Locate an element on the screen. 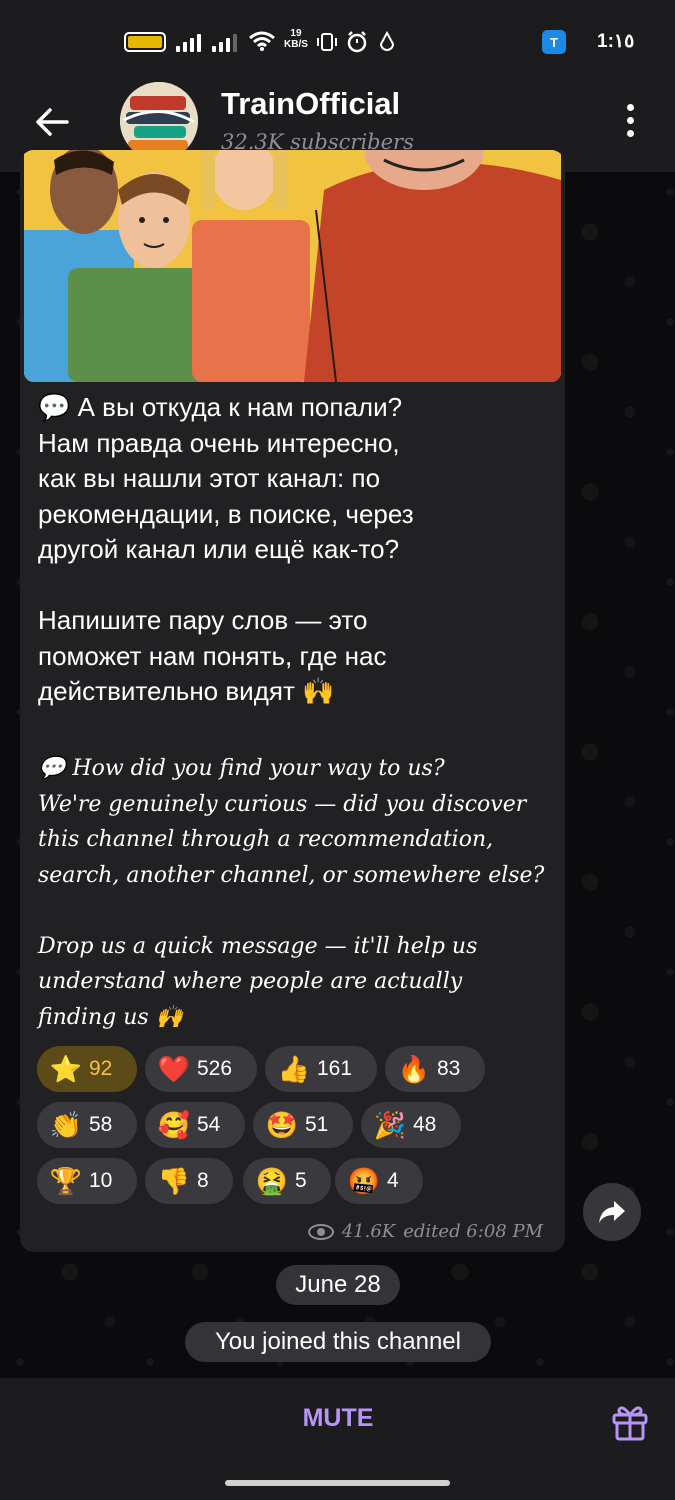 The height and width of the screenshot is (1500, 675). drop-icon is located at coordinates (387, 41).